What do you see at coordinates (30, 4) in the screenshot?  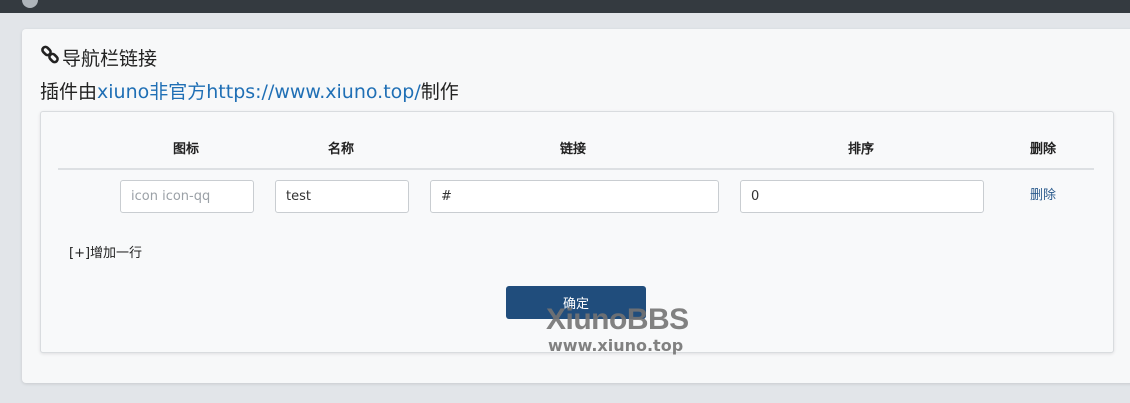 I see `avatar` at bounding box center [30, 4].